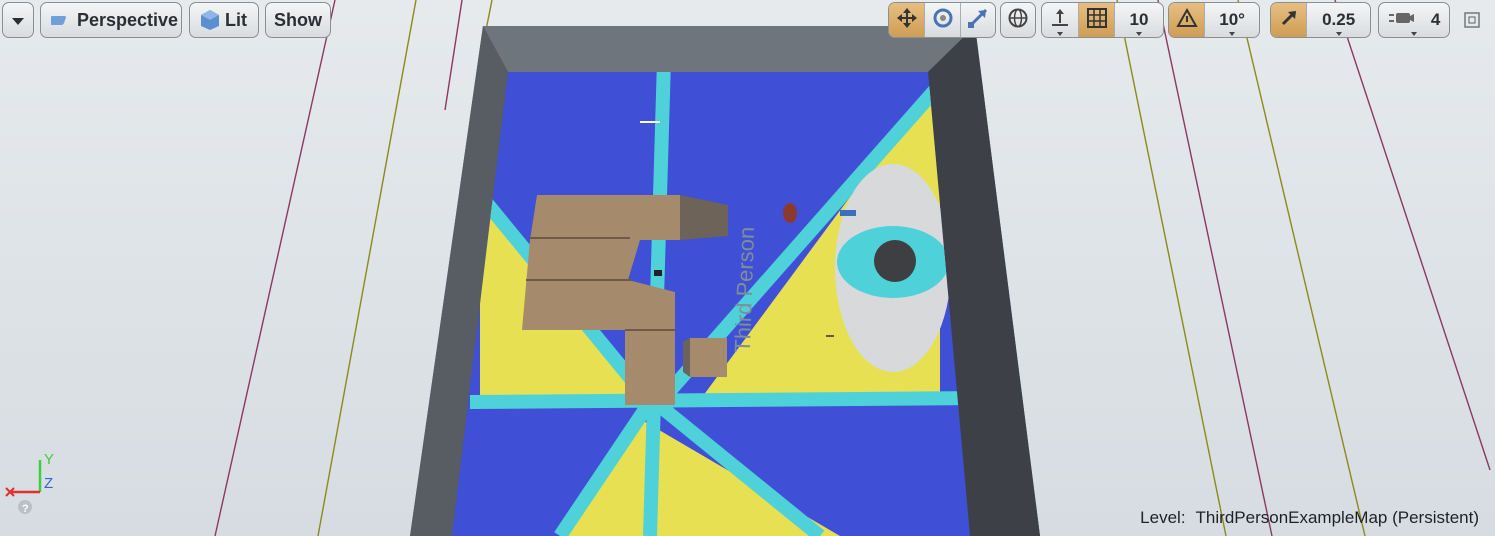  I want to click on axis-z-label: Z, so click(48, 483).